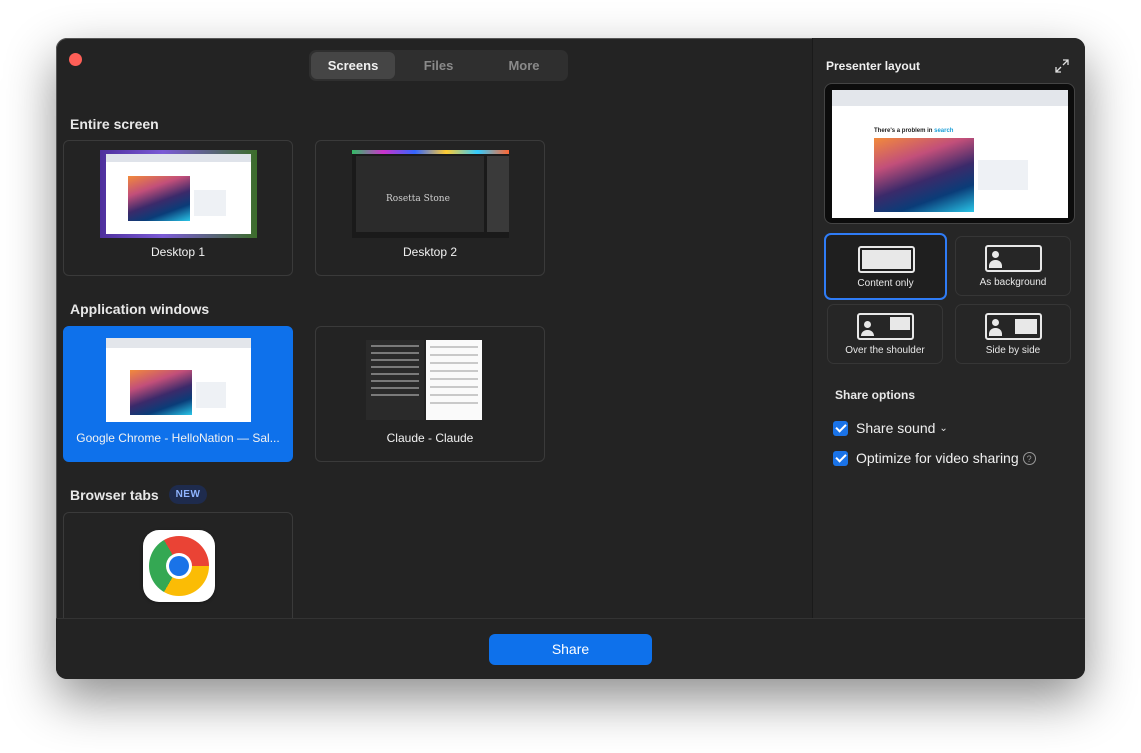 This screenshot has width=1141, height=753. Describe the element at coordinates (885, 326) in the screenshot. I see `over-the-shoulder-icon` at that location.